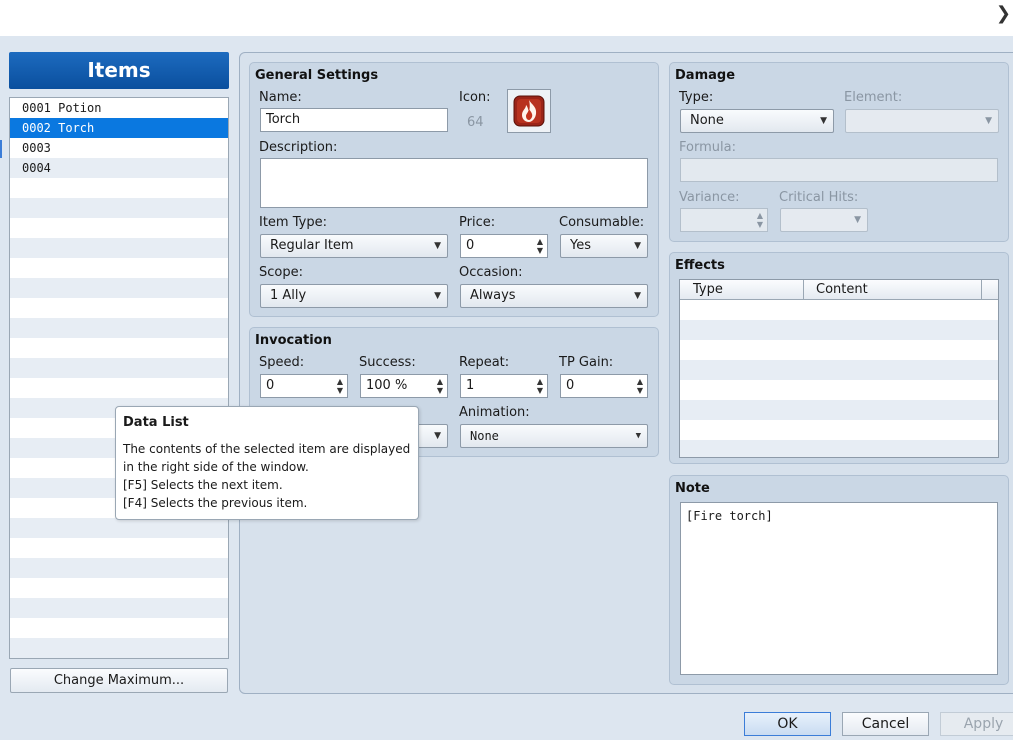  What do you see at coordinates (885, 724) in the screenshot?
I see `cancel-button: Cancel` at bounding box center [885, 724].